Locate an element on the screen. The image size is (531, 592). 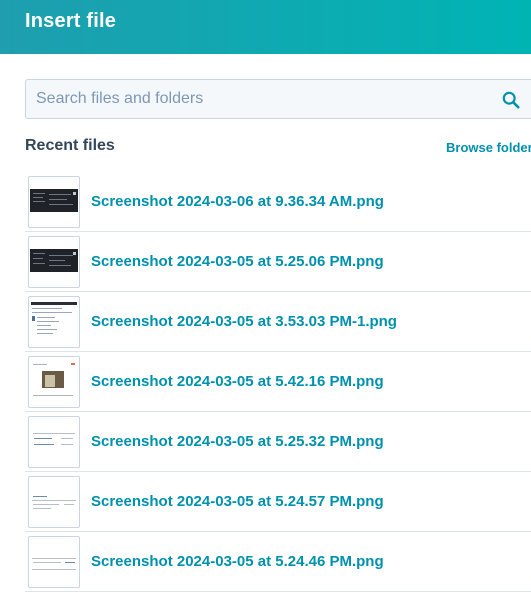
file-name-link: Screenshot 2024-03-05 at 5.25.32 PM.png is located at coordinates (237, 441).